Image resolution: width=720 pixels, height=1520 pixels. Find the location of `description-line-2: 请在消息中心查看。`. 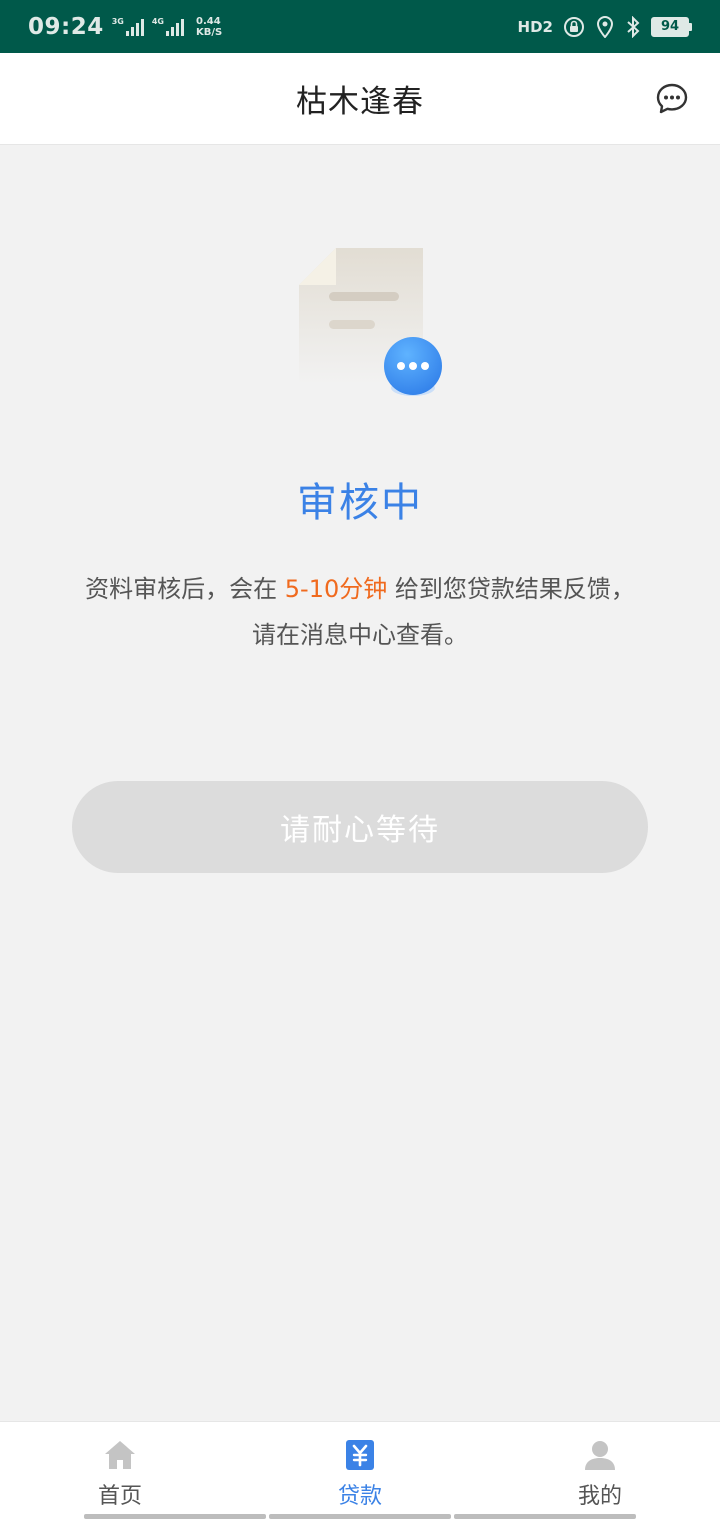

description-line-2: 请在消息中心查看。 is located at coordinates (360, 635).